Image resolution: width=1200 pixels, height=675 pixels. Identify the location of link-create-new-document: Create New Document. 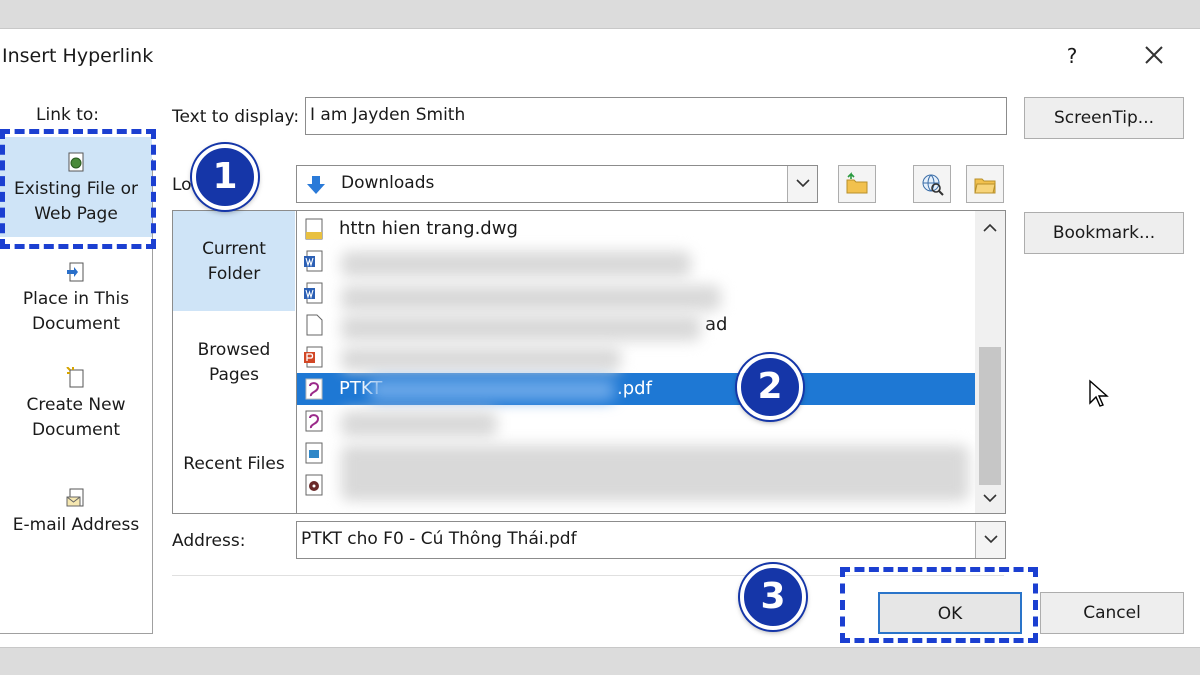
(76, 404).